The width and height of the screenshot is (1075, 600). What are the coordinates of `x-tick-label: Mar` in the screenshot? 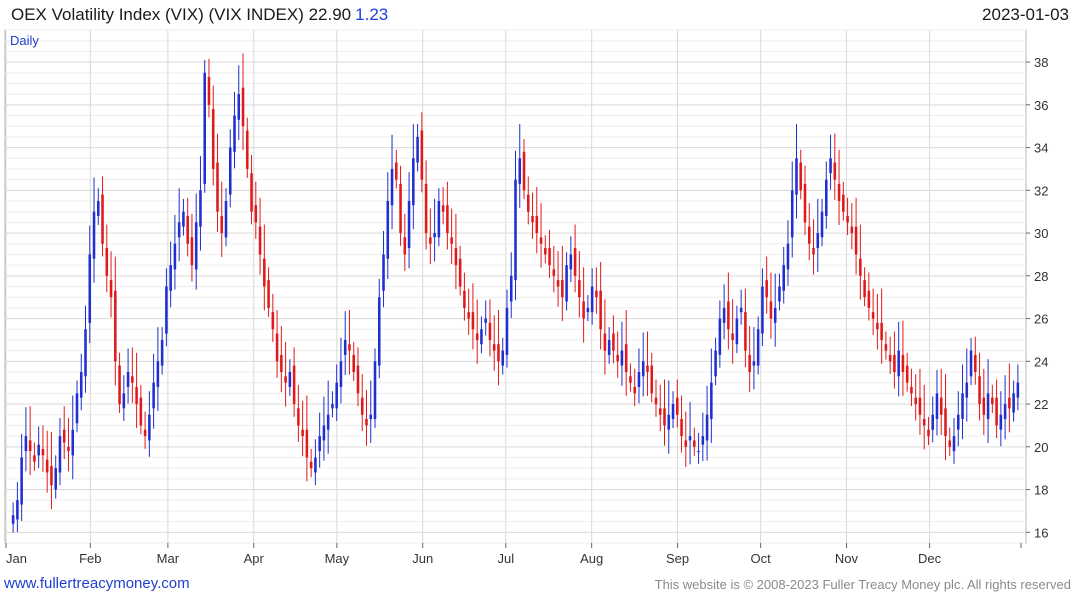 It's located at (168, 558).